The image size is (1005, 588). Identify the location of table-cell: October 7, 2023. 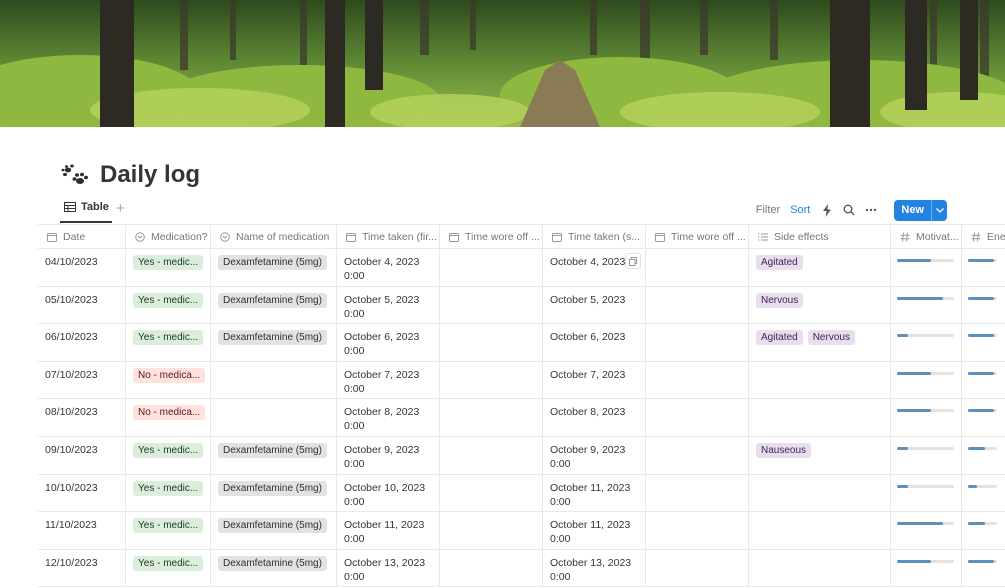
(594, 380).